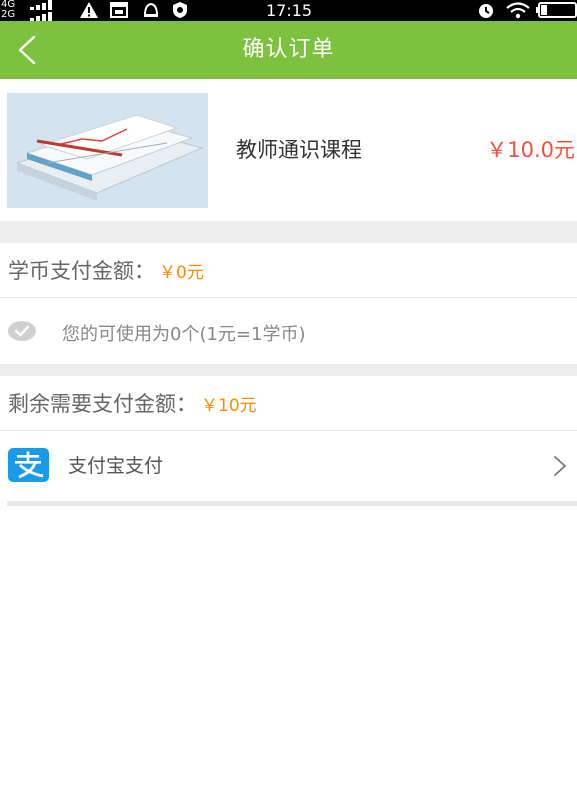 The width and height of the screenshot is (577, 800). What do you see at coordinates (530, 150) in the screenshot?
I see `product-price: ￥10.0元` at bounding box center [530, 150].